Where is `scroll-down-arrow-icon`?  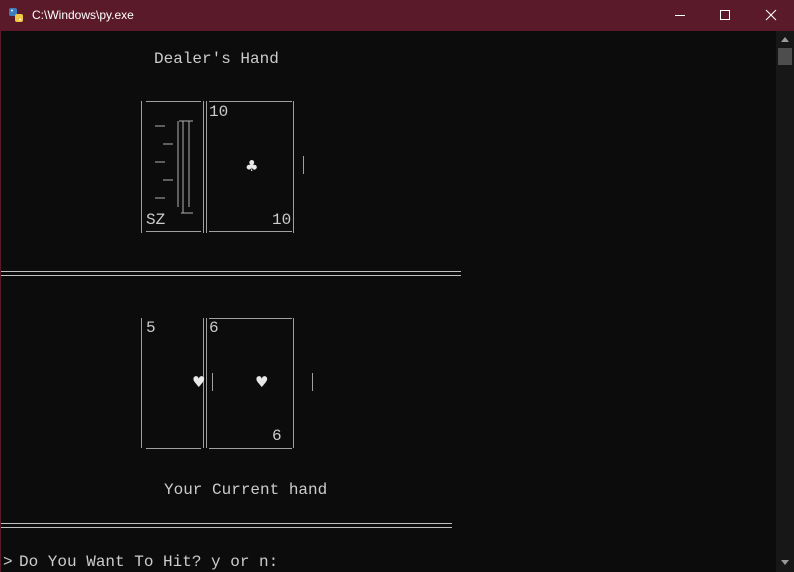 scroll-down-arrow-icon is located at coordinates (785, 563).